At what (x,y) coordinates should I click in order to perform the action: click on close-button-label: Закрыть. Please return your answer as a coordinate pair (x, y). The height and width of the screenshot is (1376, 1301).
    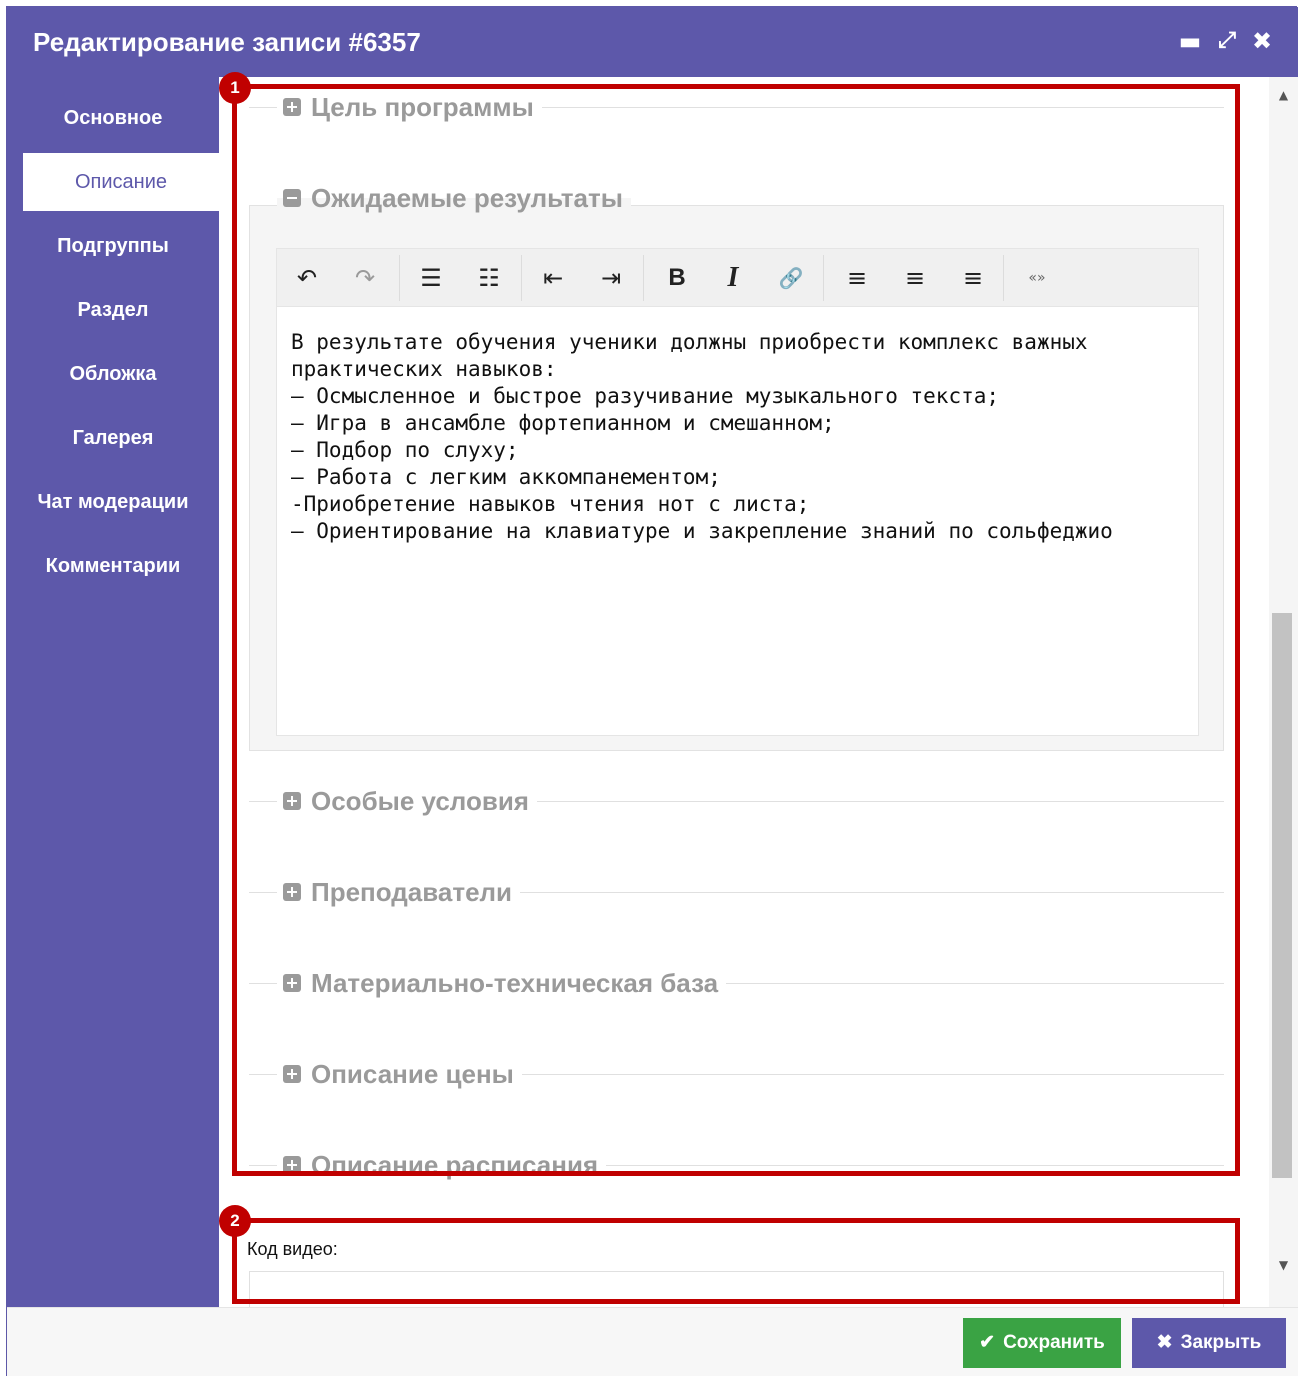
    Looking at the image, I should click on (1221, 1342).